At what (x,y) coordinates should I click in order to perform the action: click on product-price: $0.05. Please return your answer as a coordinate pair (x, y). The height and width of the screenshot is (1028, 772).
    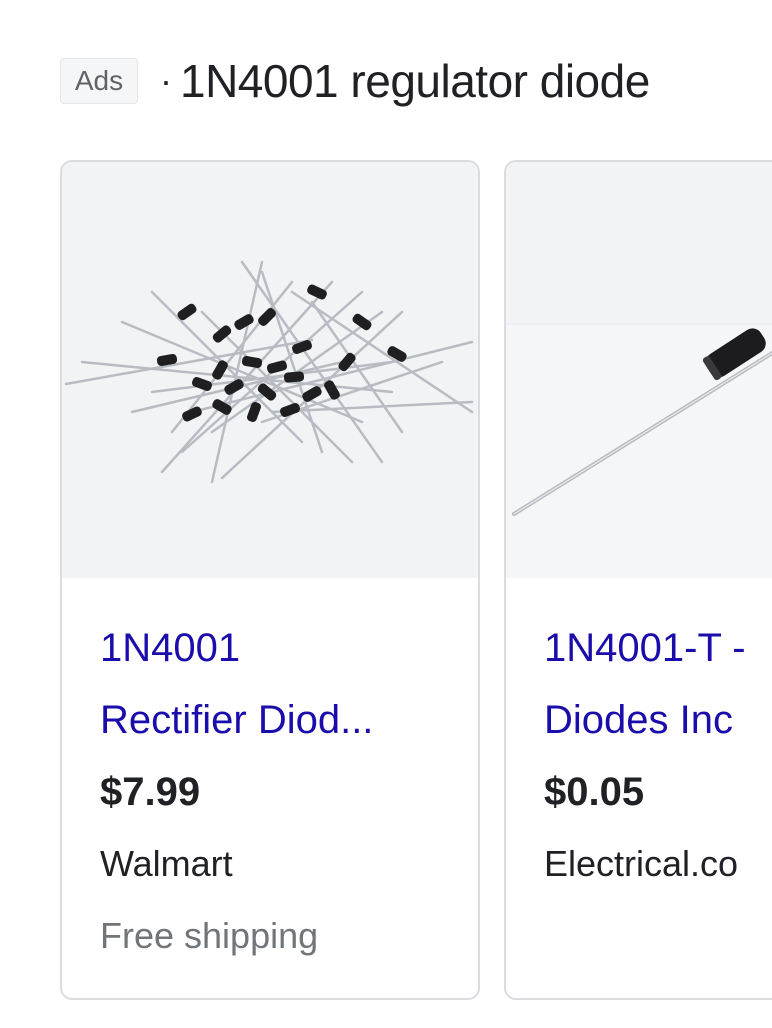
    Looking at the image, I should click on (594, 792).